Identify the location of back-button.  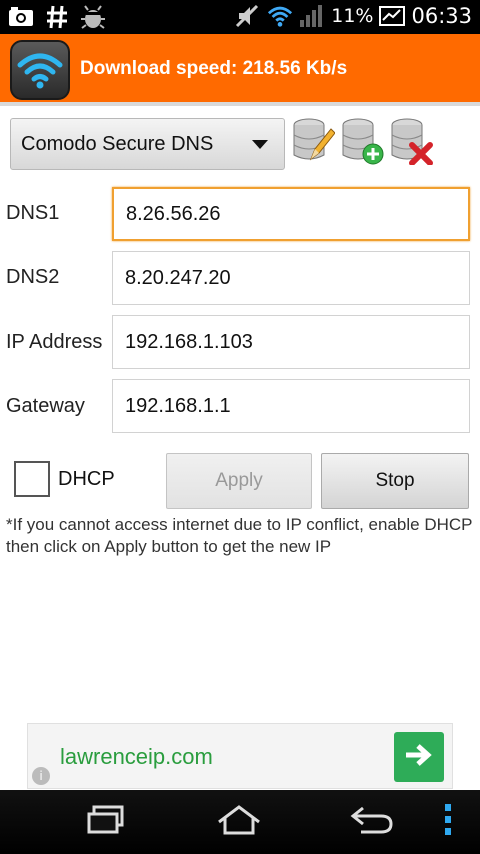
(372, 822).